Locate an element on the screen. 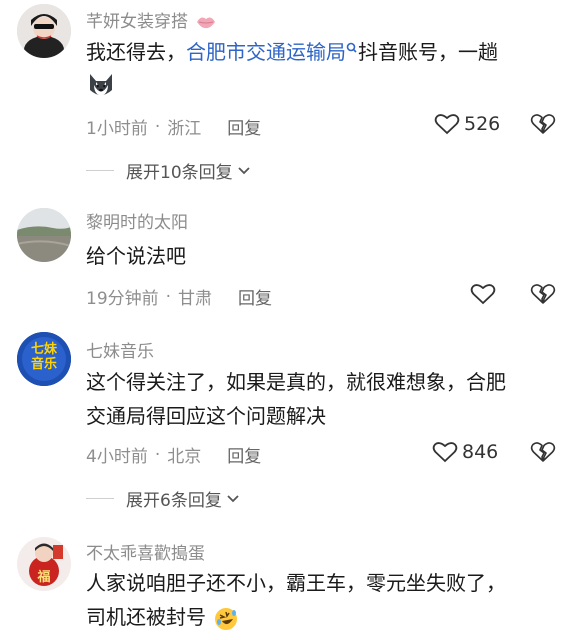 This screenshot has width=568, height=640. username: 不太乖喜歡搗蛋 is located at coordinates (145, 551).